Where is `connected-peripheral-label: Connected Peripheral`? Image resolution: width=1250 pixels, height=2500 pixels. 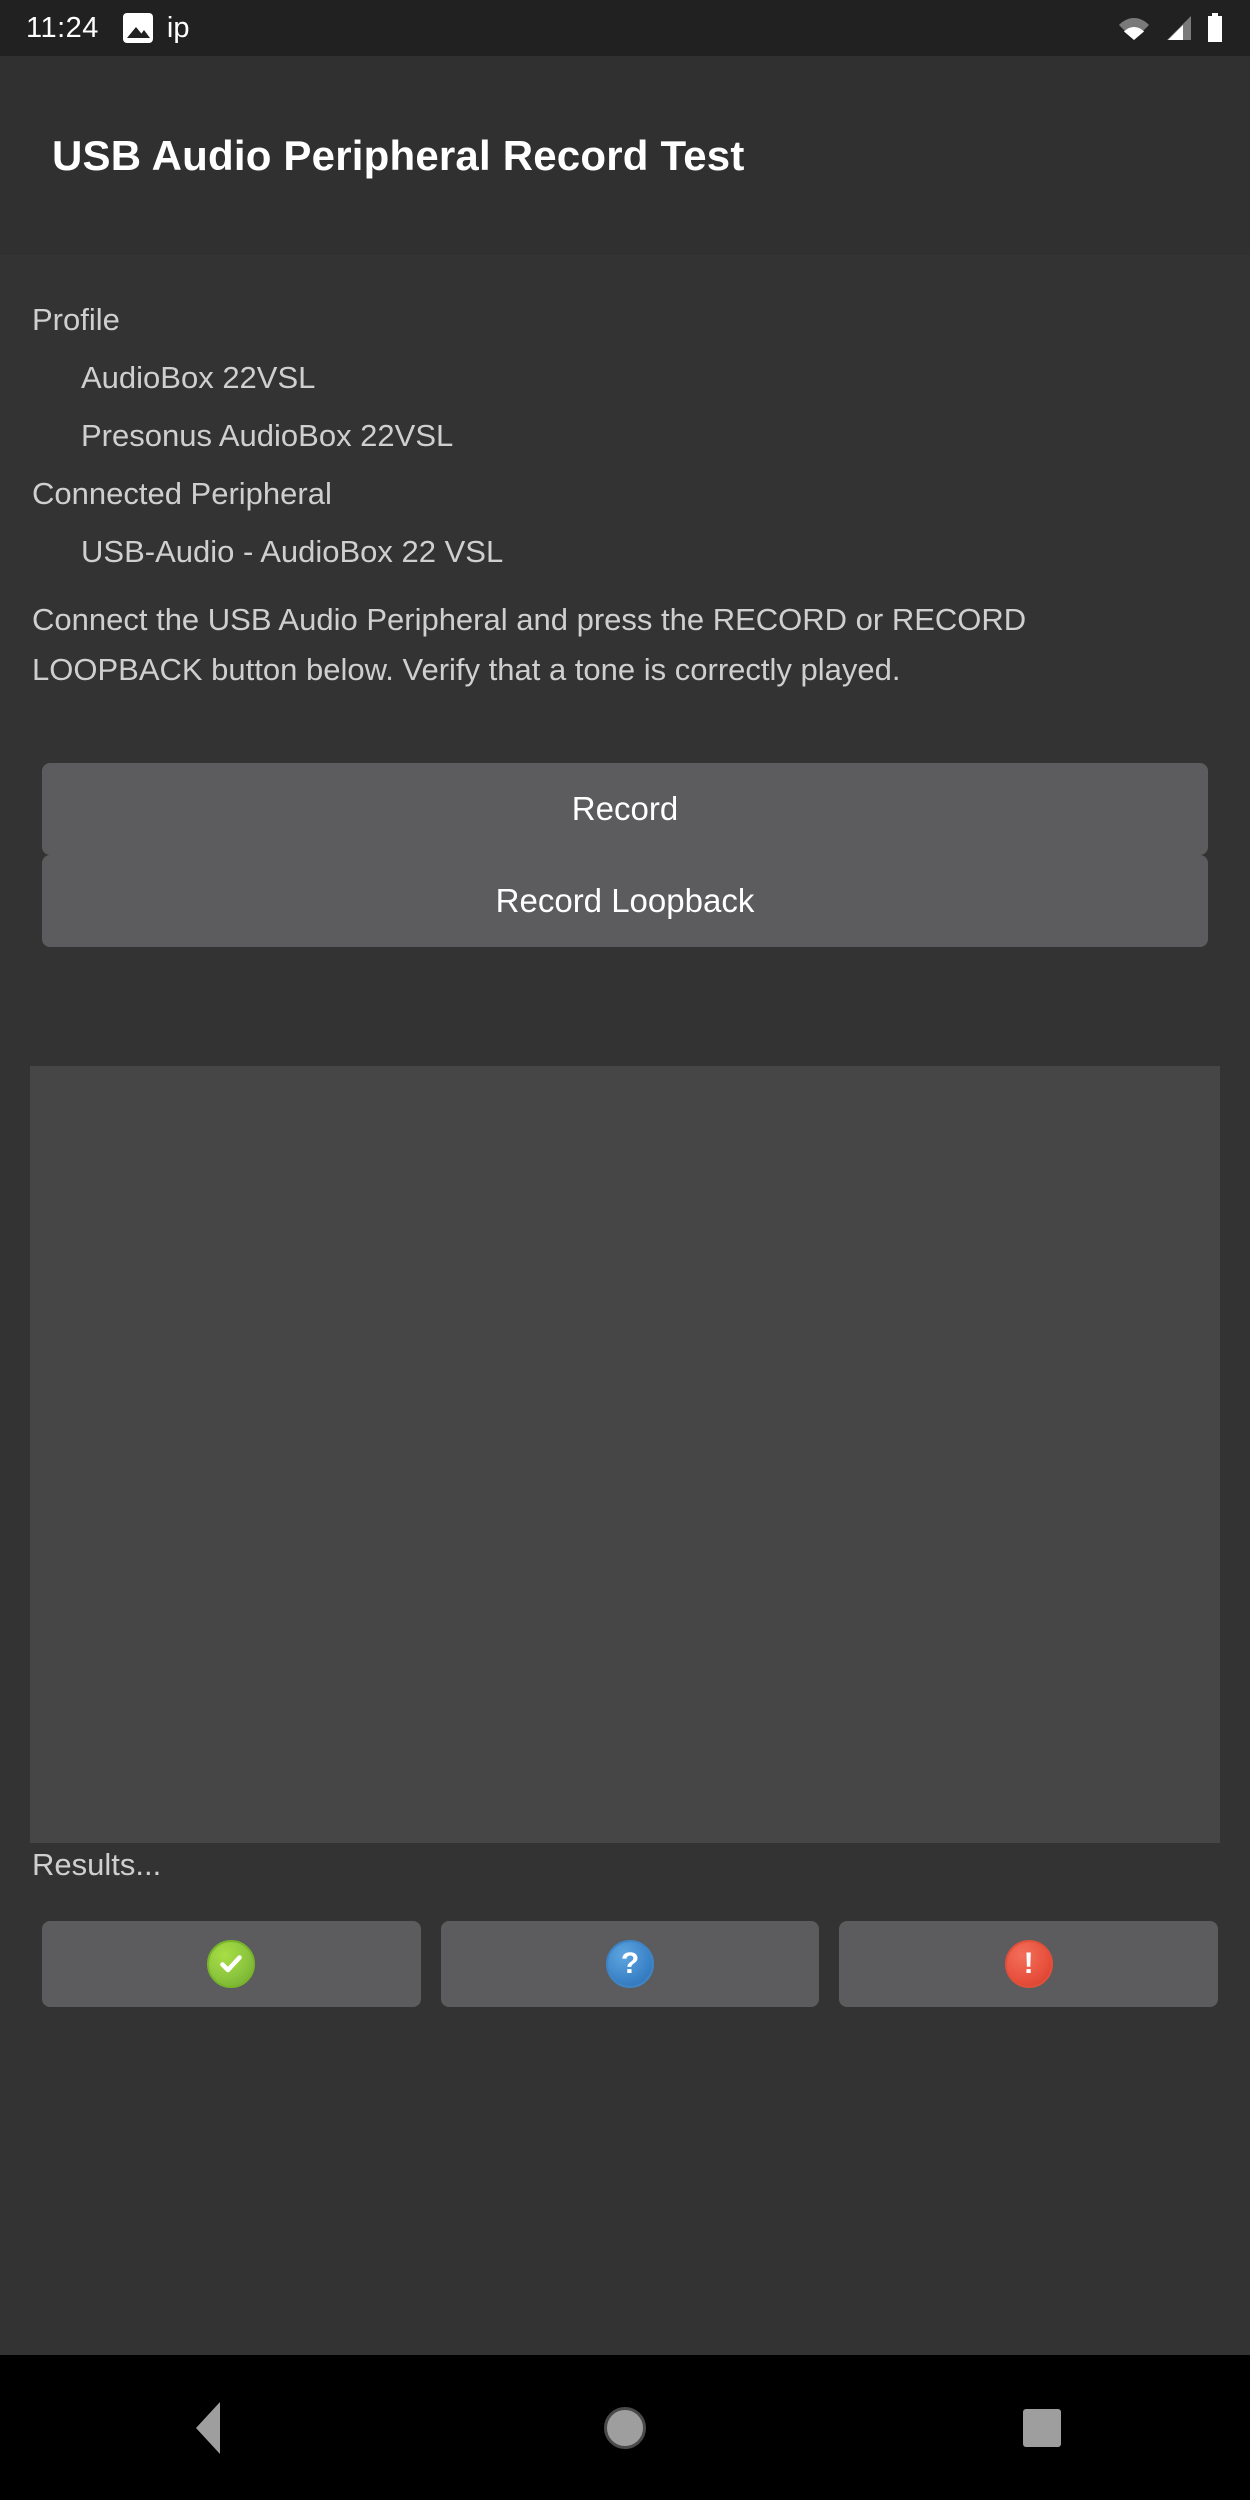
connected-peripheral-label: Connected Peripheral is located at coordinates (182, 493).